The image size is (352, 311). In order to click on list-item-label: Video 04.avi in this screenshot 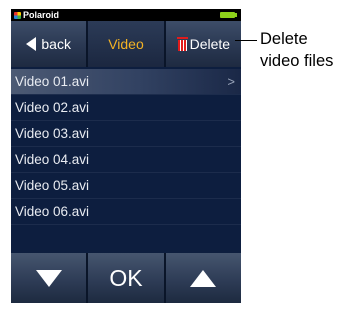, I will do `click(52, 159)`.